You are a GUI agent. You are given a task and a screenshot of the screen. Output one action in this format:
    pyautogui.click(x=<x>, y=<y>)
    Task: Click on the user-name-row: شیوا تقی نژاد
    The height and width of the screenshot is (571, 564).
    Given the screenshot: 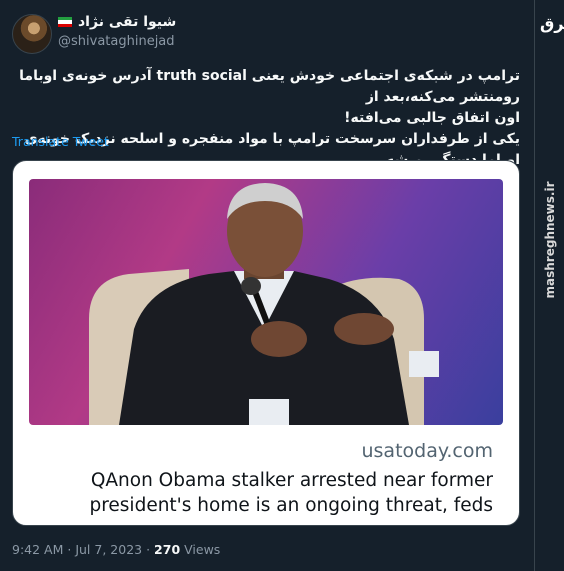 What is the action you would take?
    pyautogui.click(x=117, y=22)
    